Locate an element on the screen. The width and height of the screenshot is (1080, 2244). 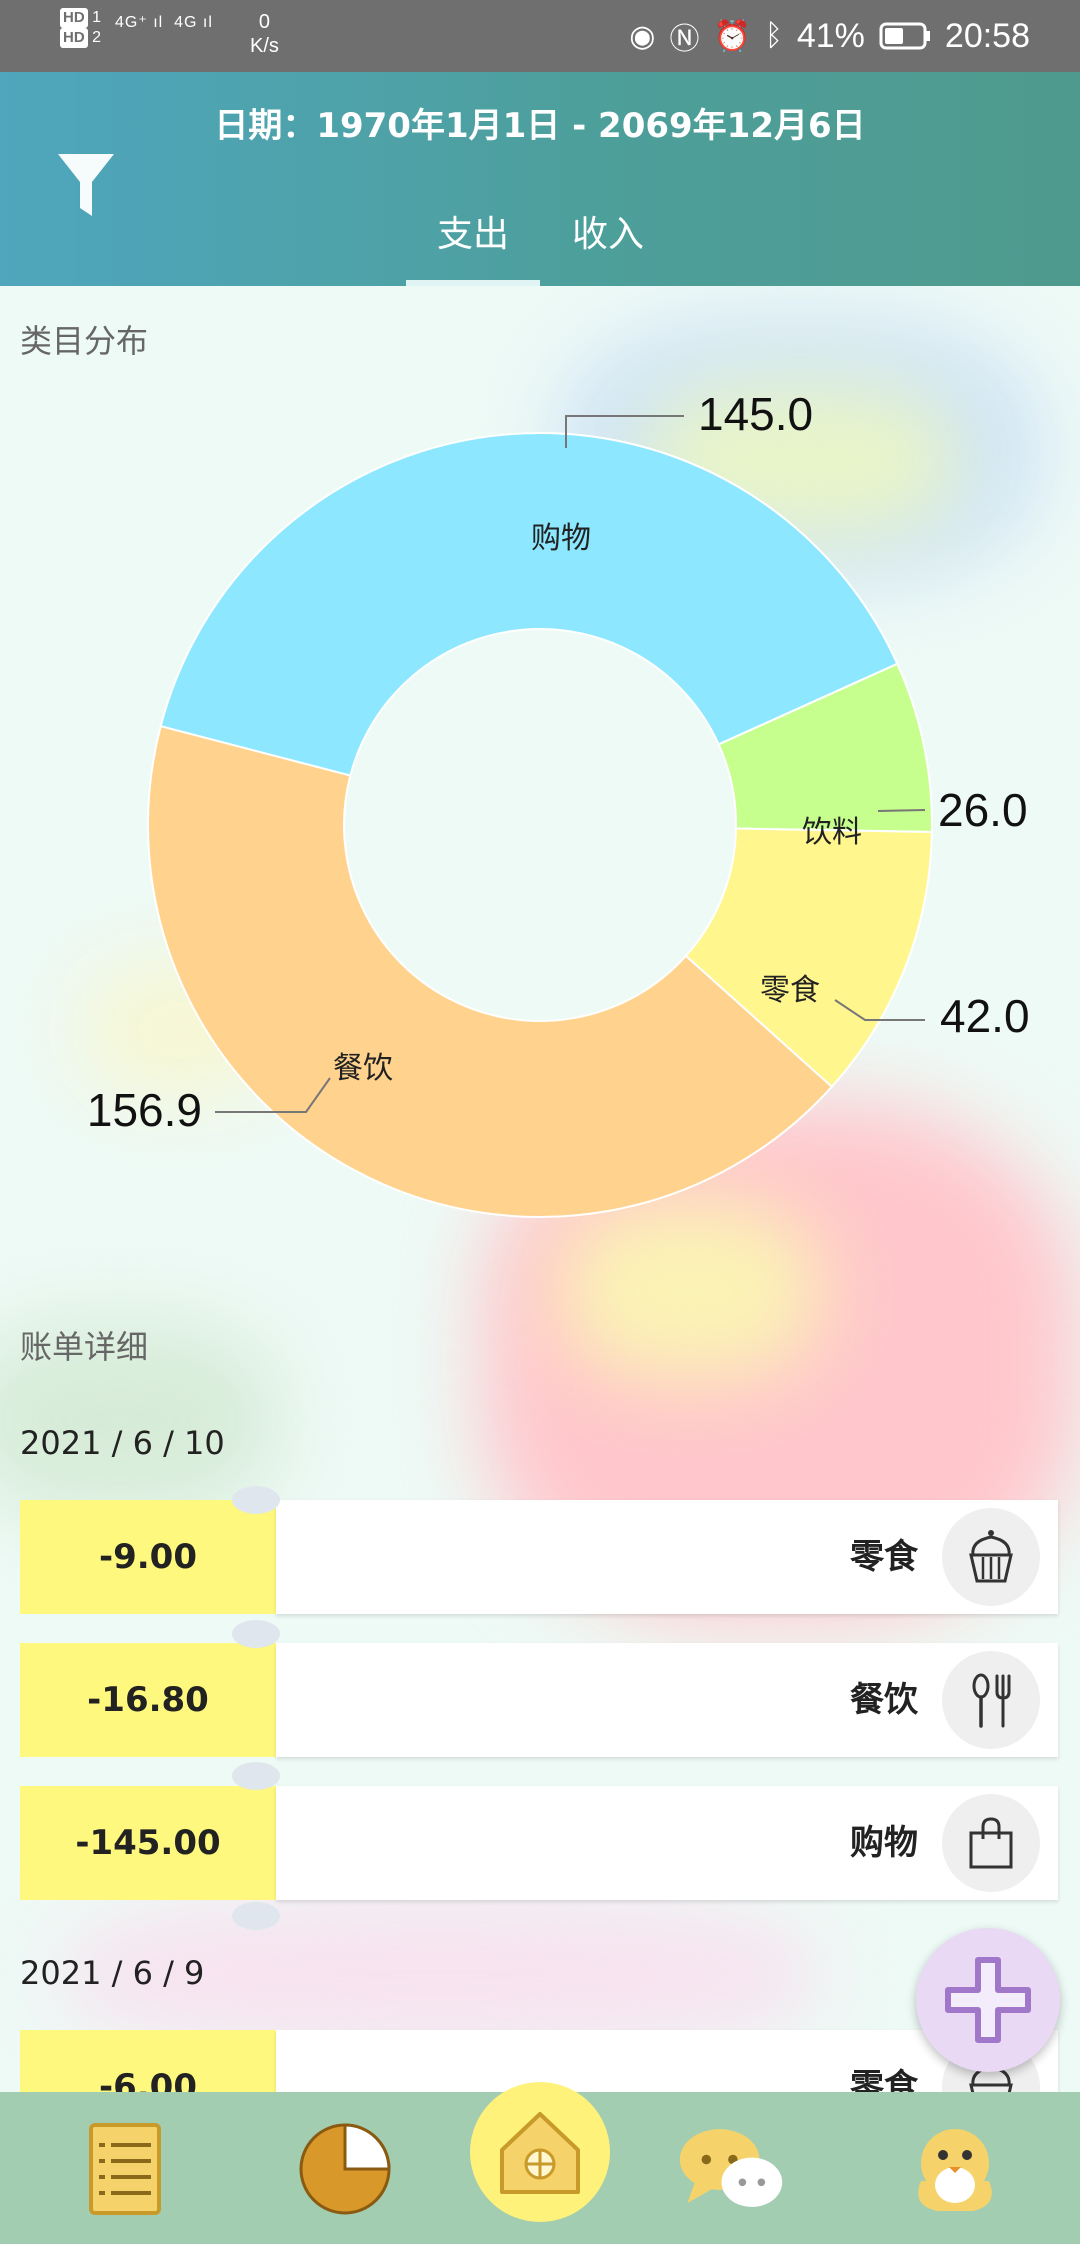
bill-card: 餐饮 is located at coordinates (667, 1700).